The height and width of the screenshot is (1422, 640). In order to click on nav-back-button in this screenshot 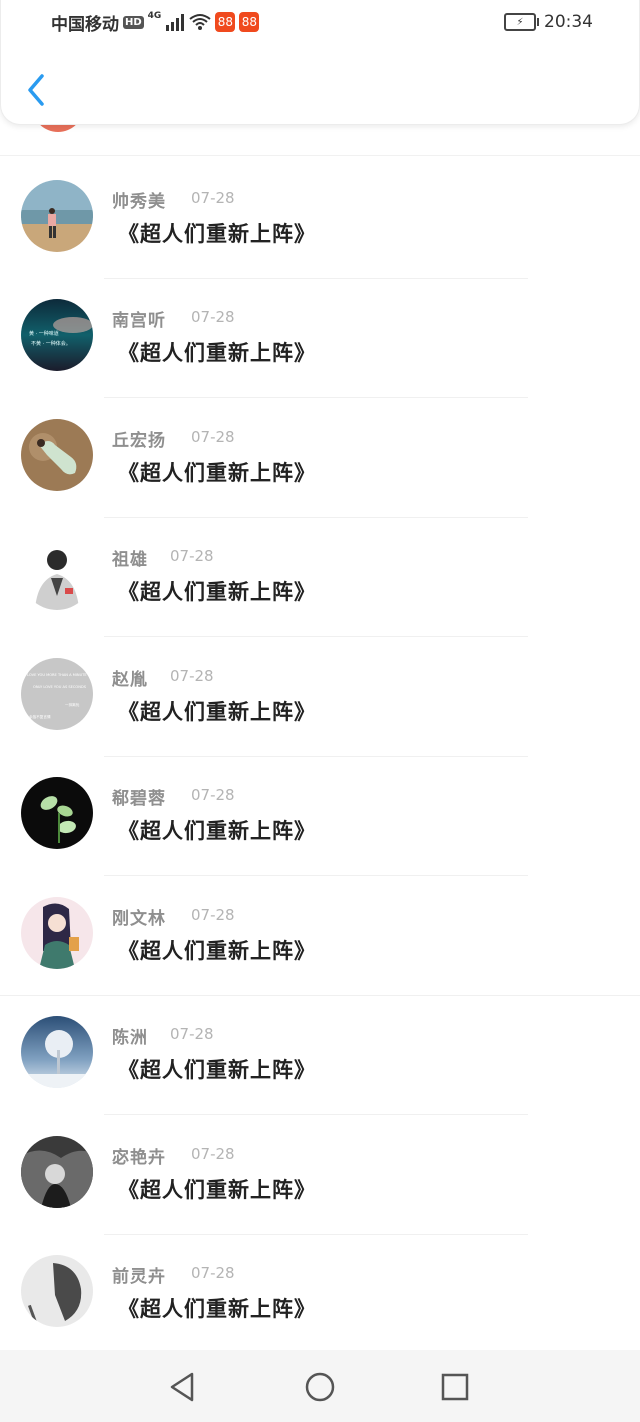, I will do `click(183, 1387)`.